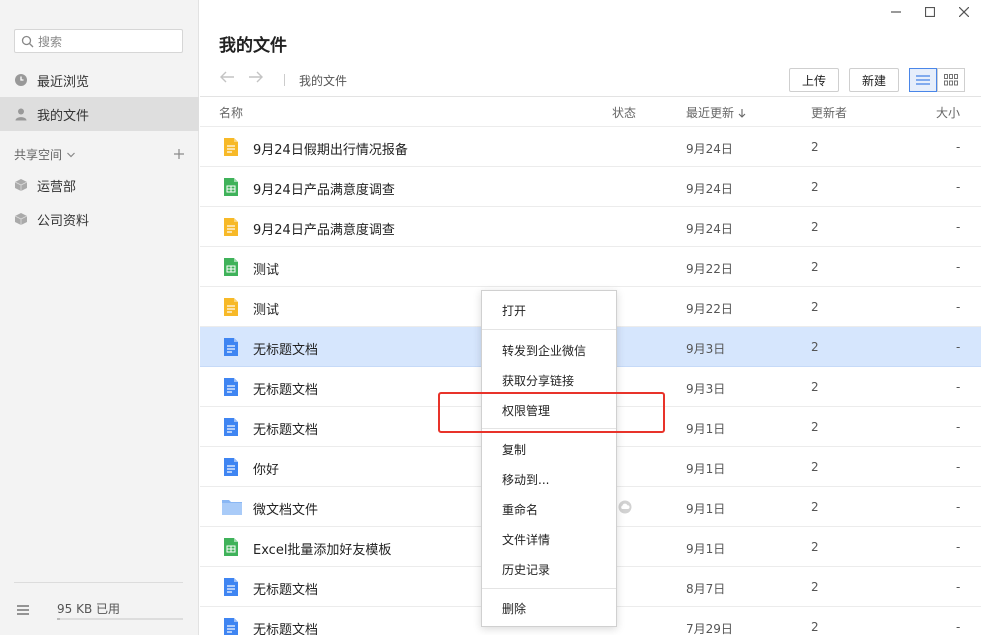 The image size is (981, 635). I want to click on grid-view-icon, so click(951, 80).